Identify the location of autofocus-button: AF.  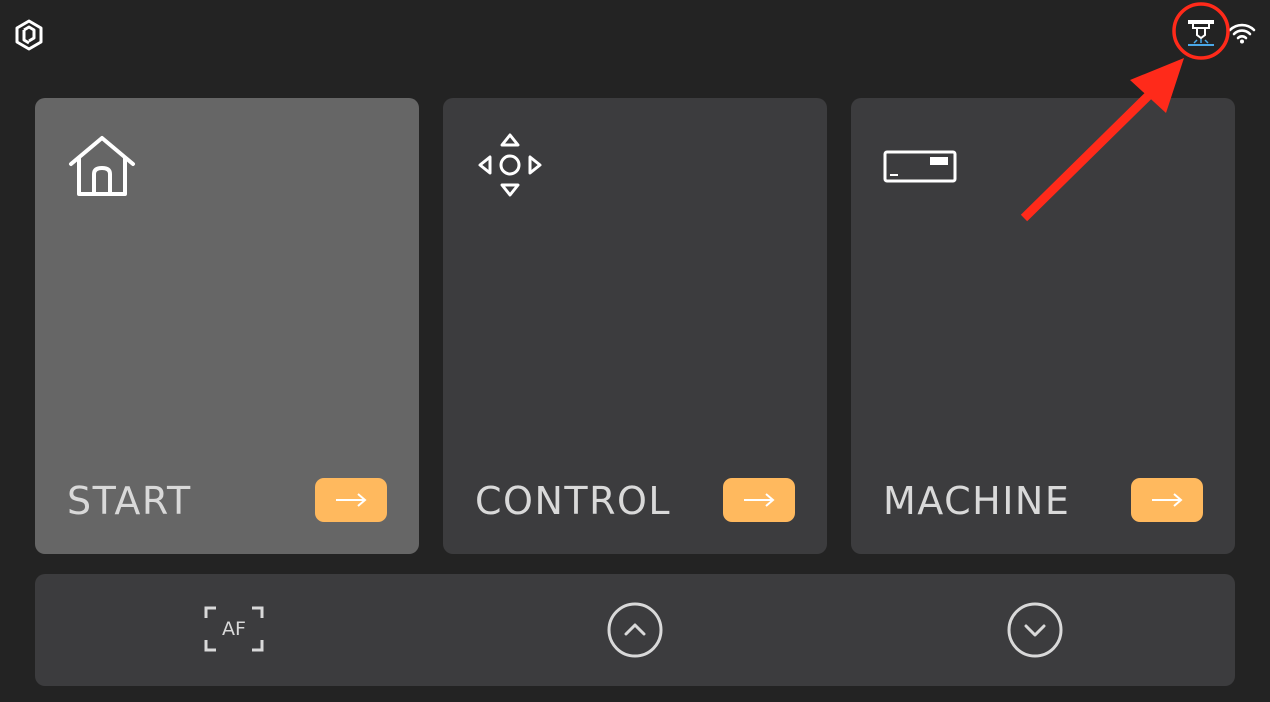
(234, 629).